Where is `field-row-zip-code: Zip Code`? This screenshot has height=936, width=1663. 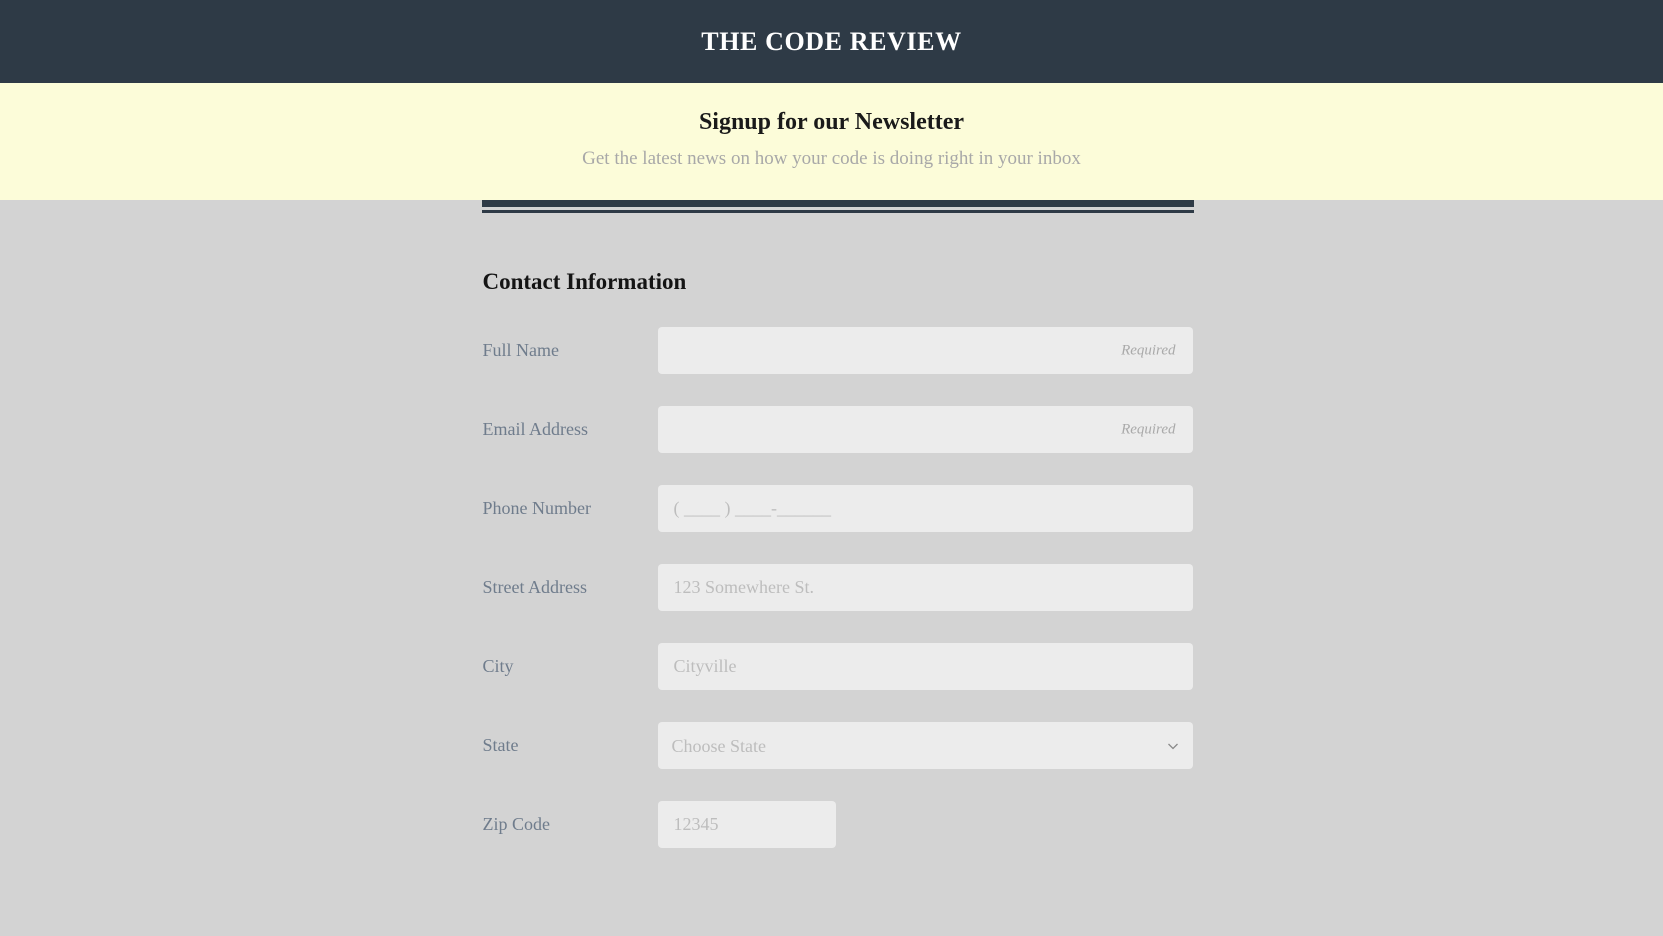 field-row-zip-code: Zip Code is located at coordinates (838, 824).